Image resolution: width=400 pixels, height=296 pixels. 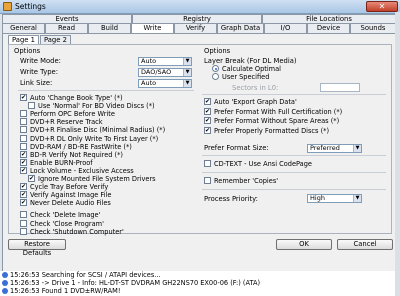 I want to click on checkbox-label: Auto 'Export Graph Data', so click(x=255, y=102).